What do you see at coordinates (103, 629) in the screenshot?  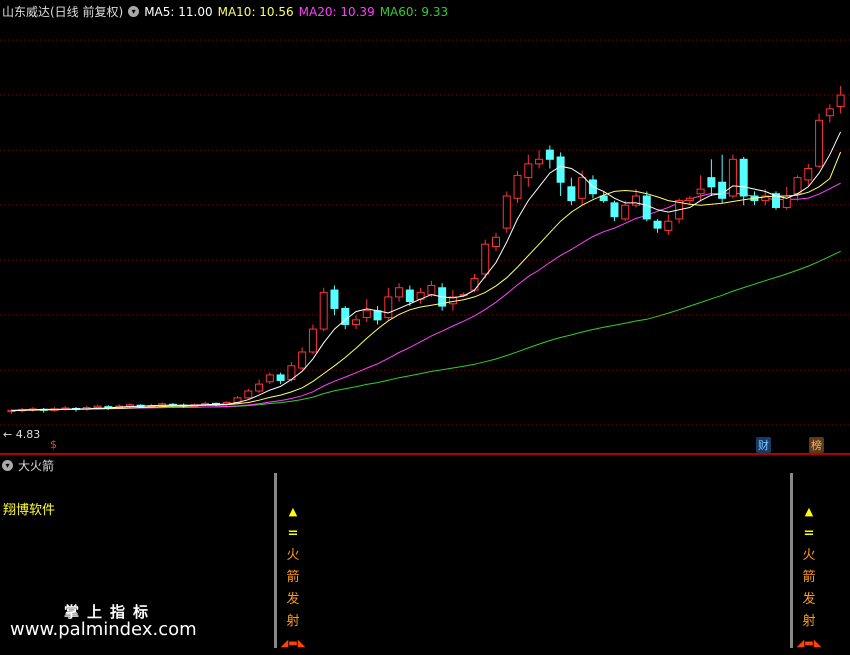 I see `brand-url: www.palmindex.com` at bounding box center [103, 629].